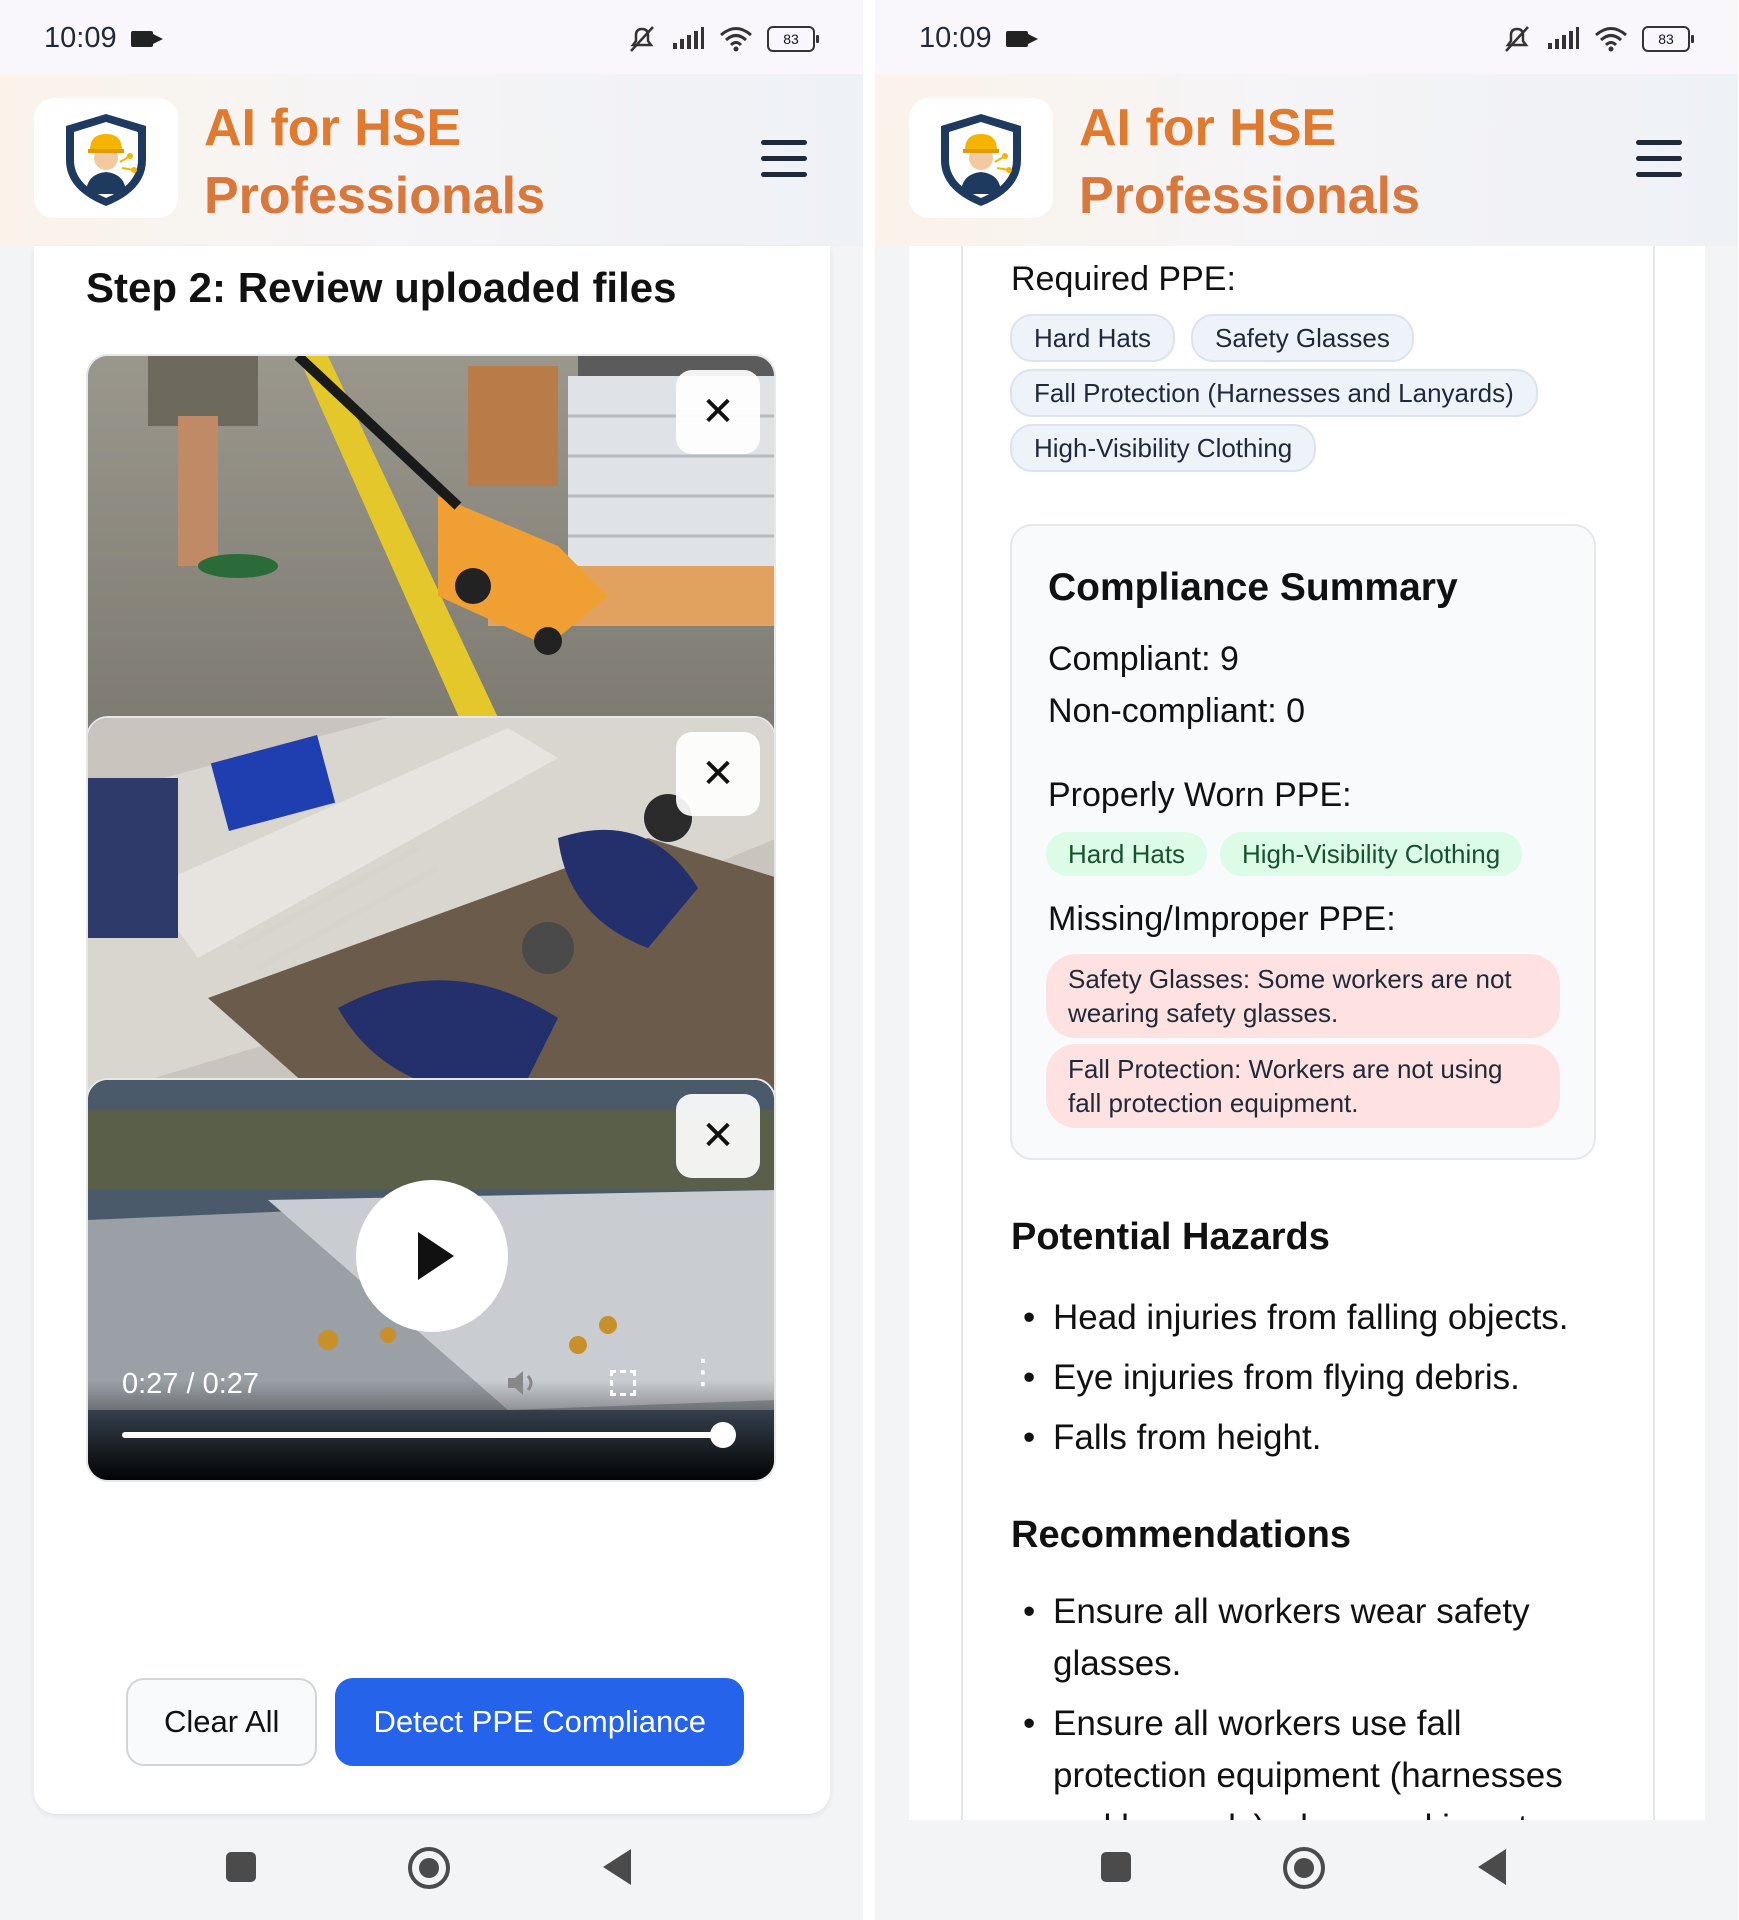  I want to click on uploaded-image-2: ✕, so click(431, 918).